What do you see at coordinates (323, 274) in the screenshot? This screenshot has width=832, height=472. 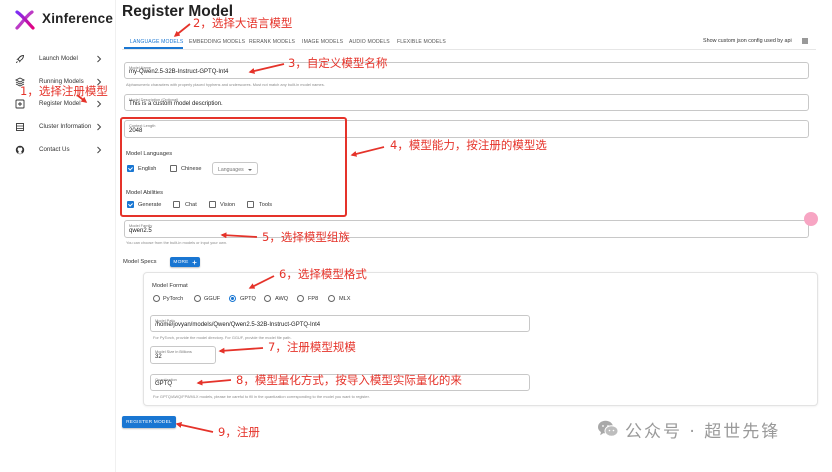 I see `annotation-6: 6，选择模型格式` at bounding box center [323, 274].